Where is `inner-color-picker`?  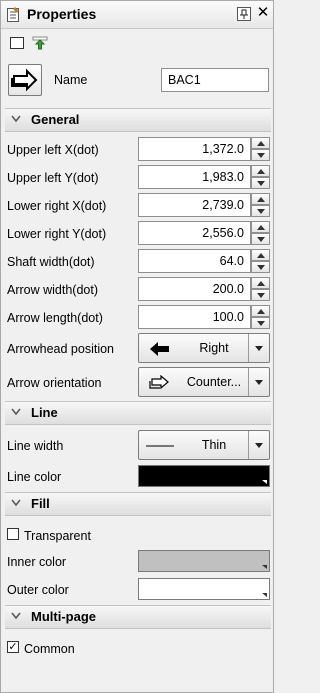
inner-color-picker is located at coordinates (204, 561).